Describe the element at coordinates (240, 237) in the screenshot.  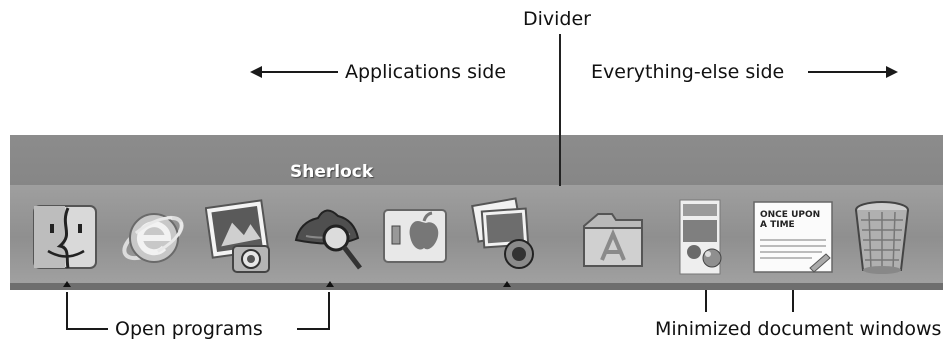
I see `iphoto-icon` at that location.